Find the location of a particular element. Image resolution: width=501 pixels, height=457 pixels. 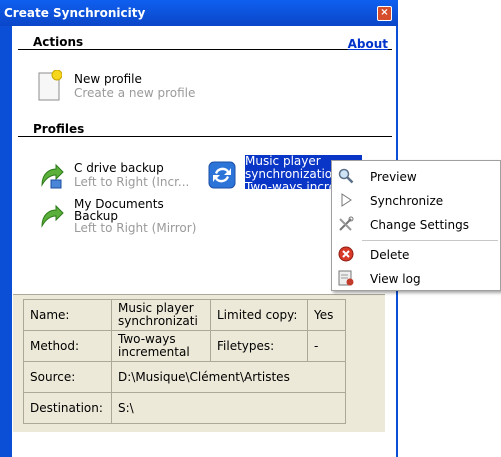

new-document-icon is located at coordinates (50, 85).